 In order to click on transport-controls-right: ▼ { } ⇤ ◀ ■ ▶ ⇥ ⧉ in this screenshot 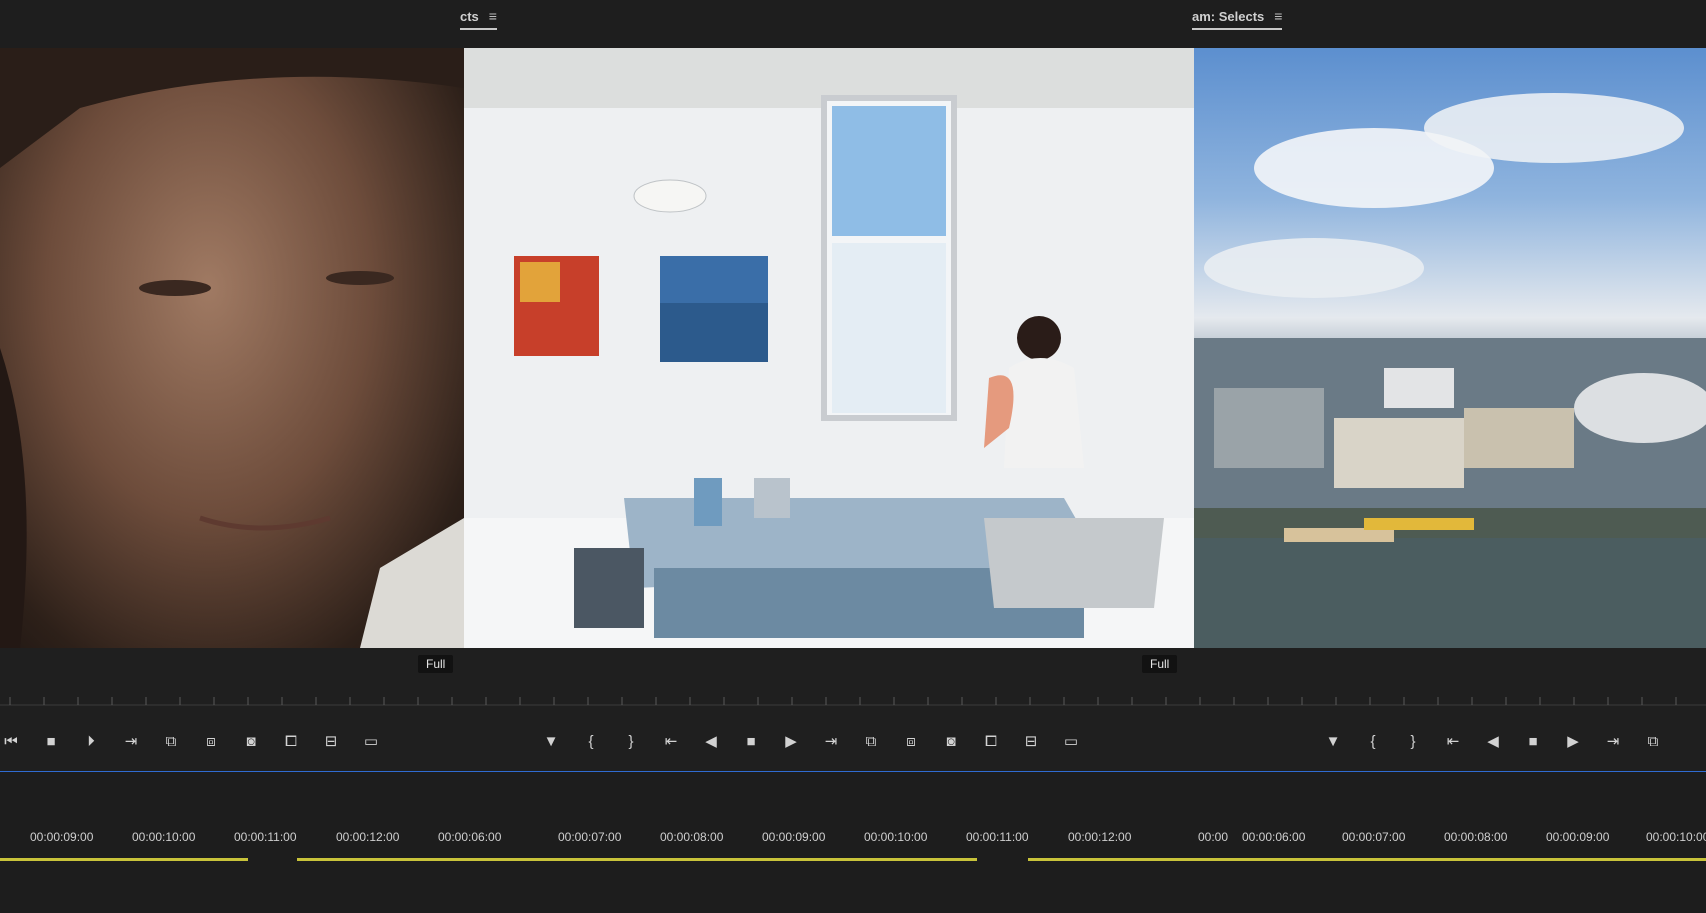, I will do `click(1493, 741)`.